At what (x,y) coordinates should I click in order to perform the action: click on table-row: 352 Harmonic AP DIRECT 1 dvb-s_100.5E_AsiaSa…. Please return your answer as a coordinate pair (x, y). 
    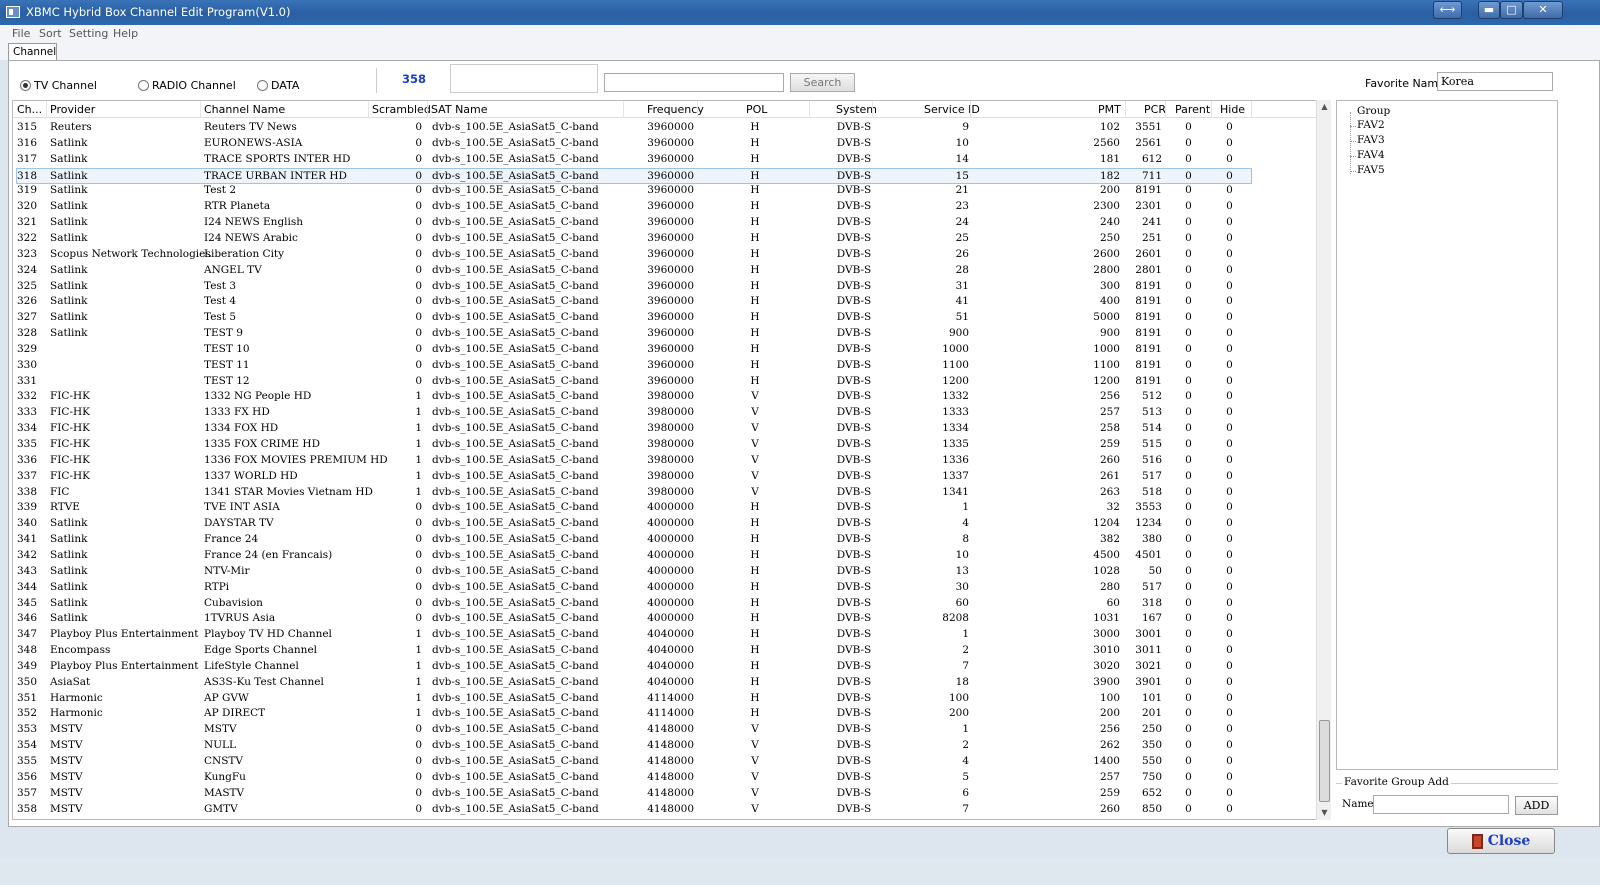
    Looking at the image, I should click on (663, 714).